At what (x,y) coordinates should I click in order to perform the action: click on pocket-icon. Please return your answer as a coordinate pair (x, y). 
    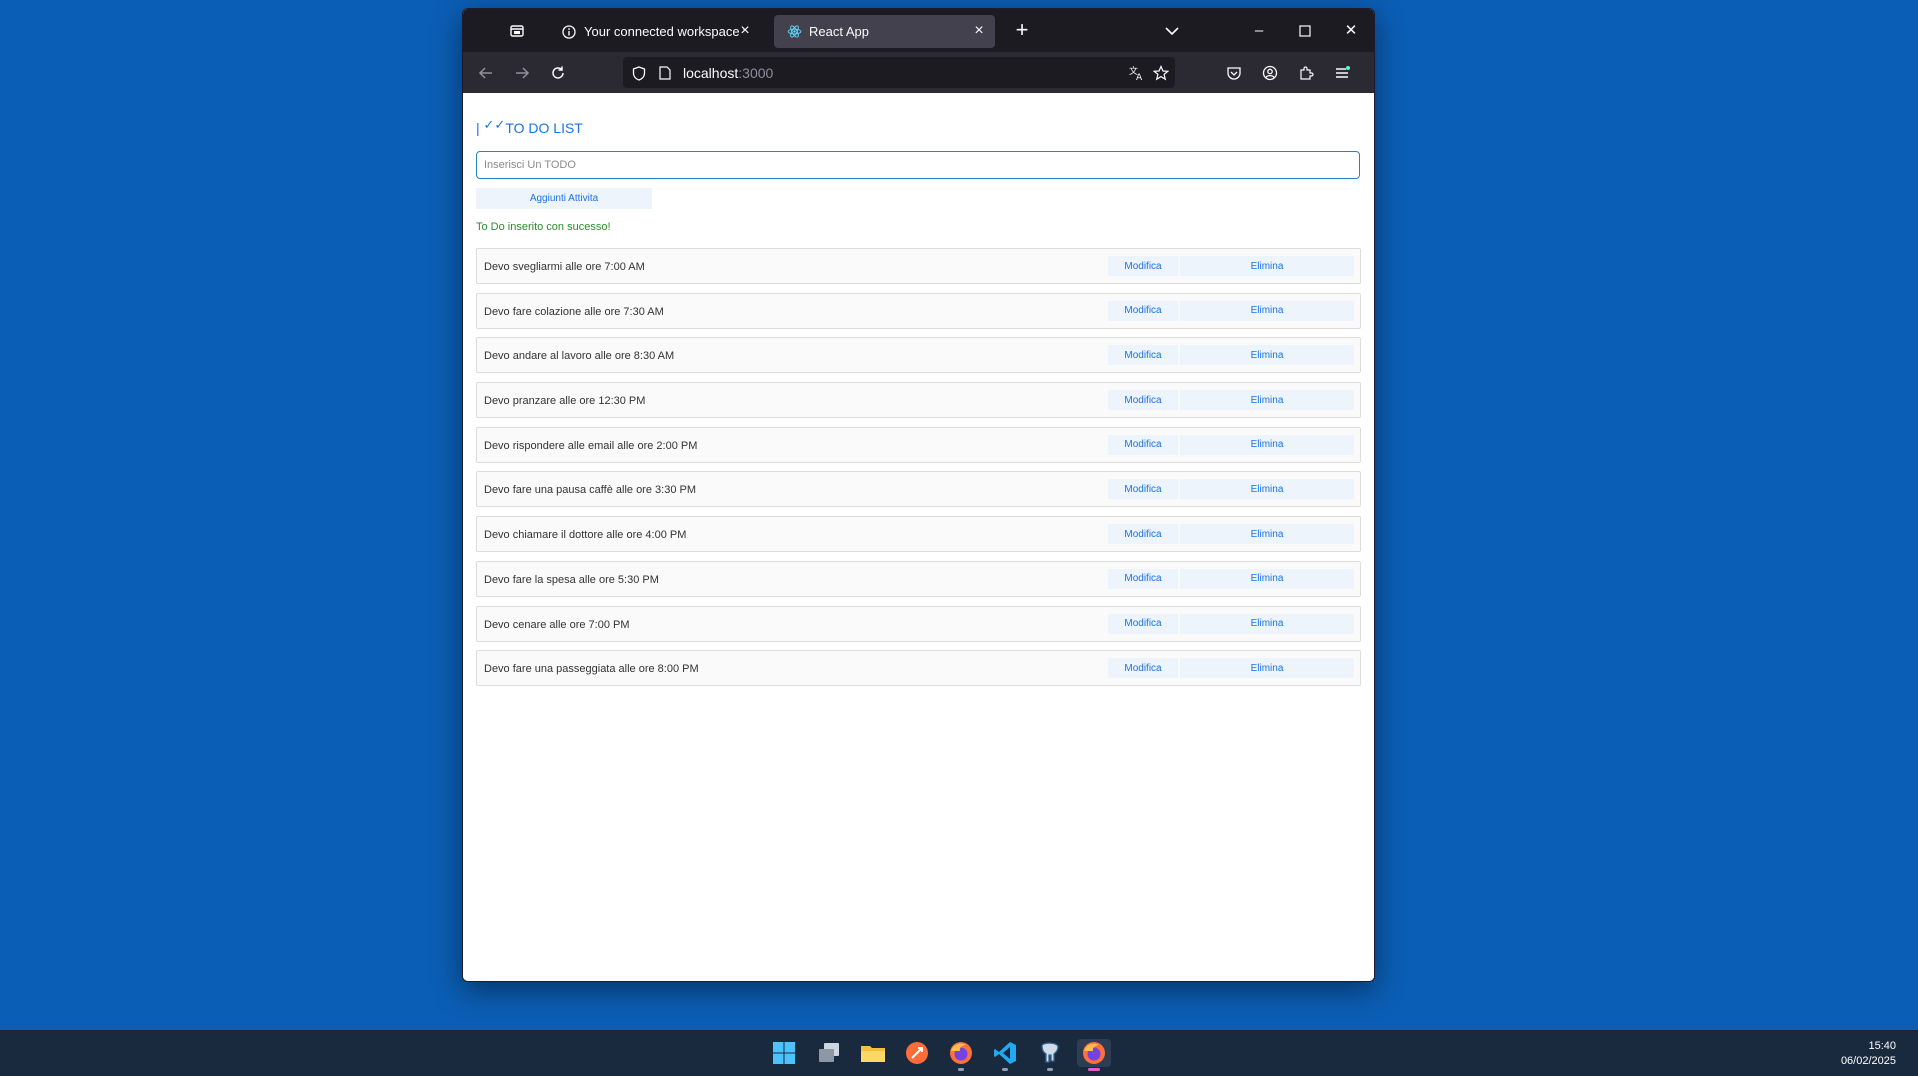
    Looking at the image, I should click on (1234, 73).